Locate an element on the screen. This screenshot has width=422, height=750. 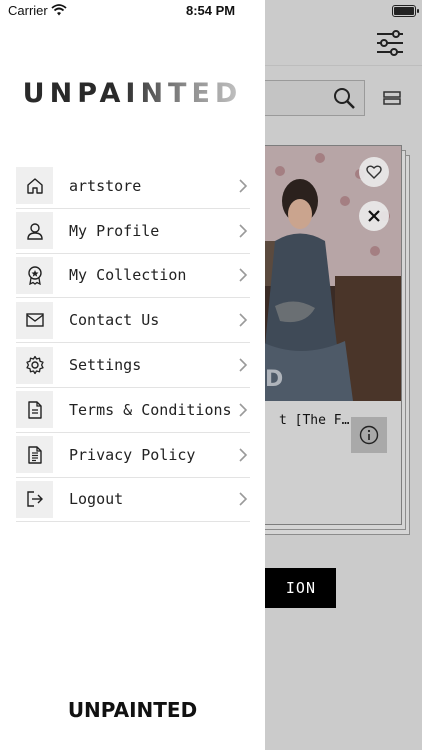
footer-logo: UNPAINTED is located at coordinates (132, 710).